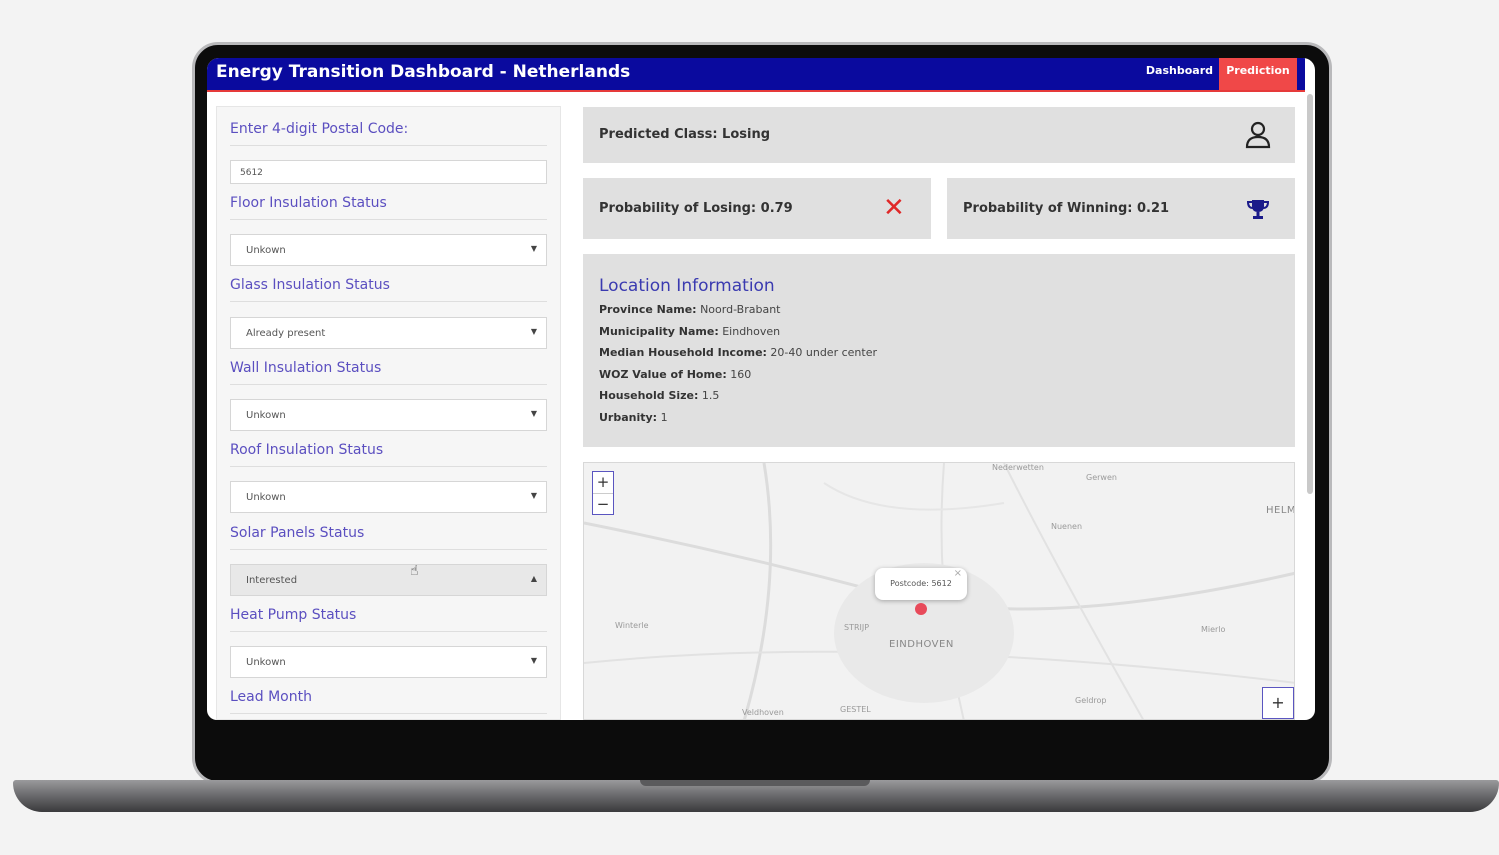 This screenshot has width=1499, height=855. Describe the element at coordinates (319, 129) in the screenshot. I see `postal-code-label: Enter 4-digit Postal Code:` at that location.